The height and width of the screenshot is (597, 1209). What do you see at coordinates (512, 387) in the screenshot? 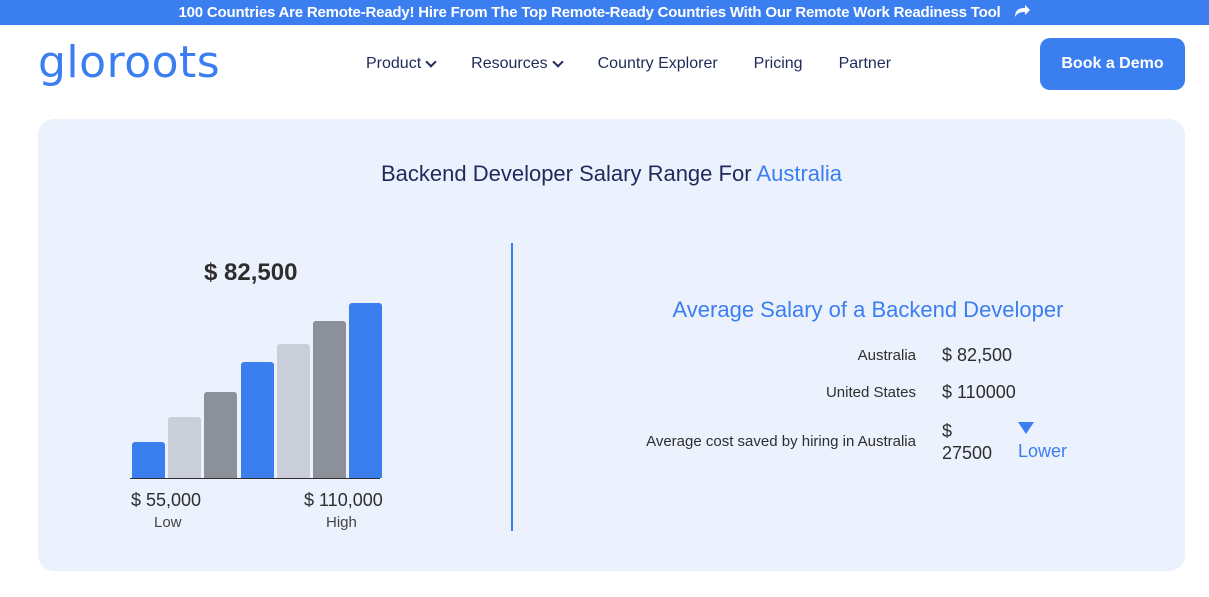
I see `vertical-divider` at bounding box center [512, 387].